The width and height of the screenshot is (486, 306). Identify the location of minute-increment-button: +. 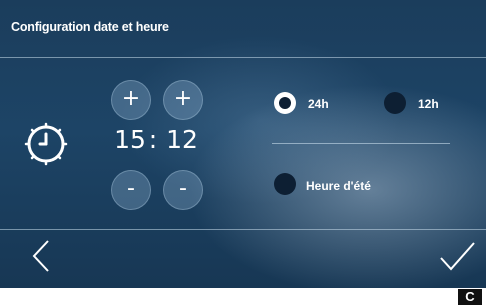
(183, 100).